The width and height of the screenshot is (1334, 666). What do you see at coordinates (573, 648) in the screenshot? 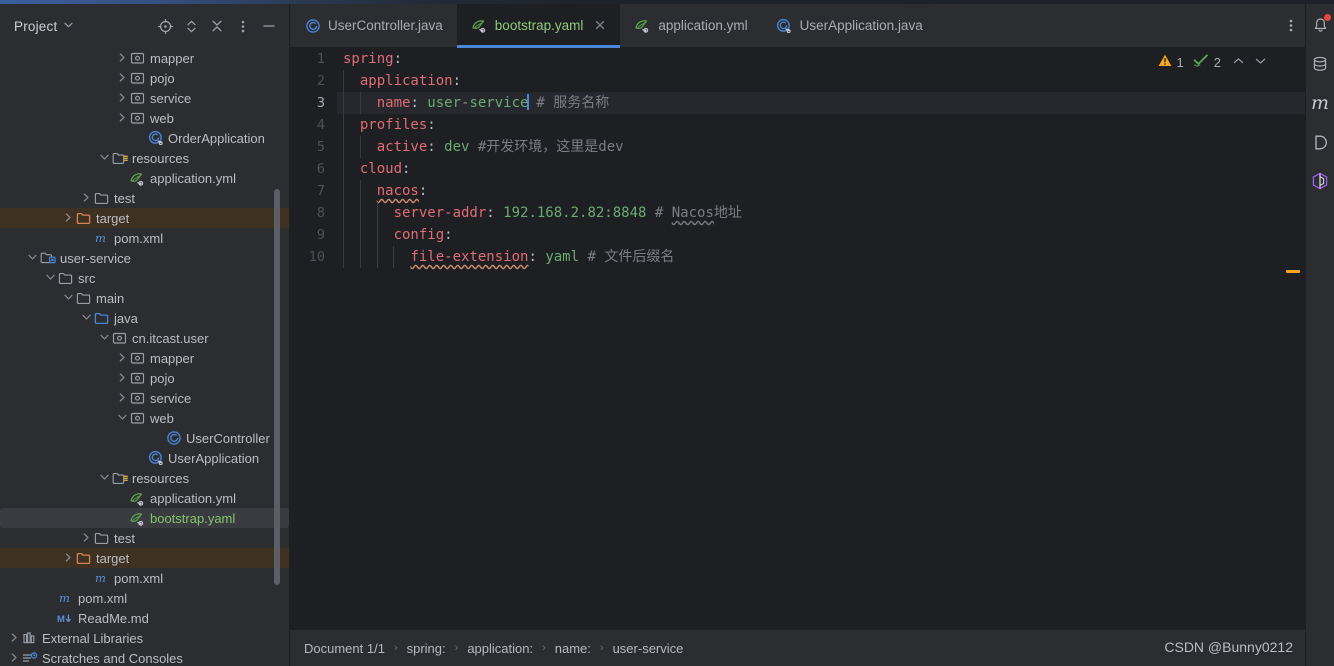
I see `breadcrumb-item: name:` at bounding box center [573, 648].